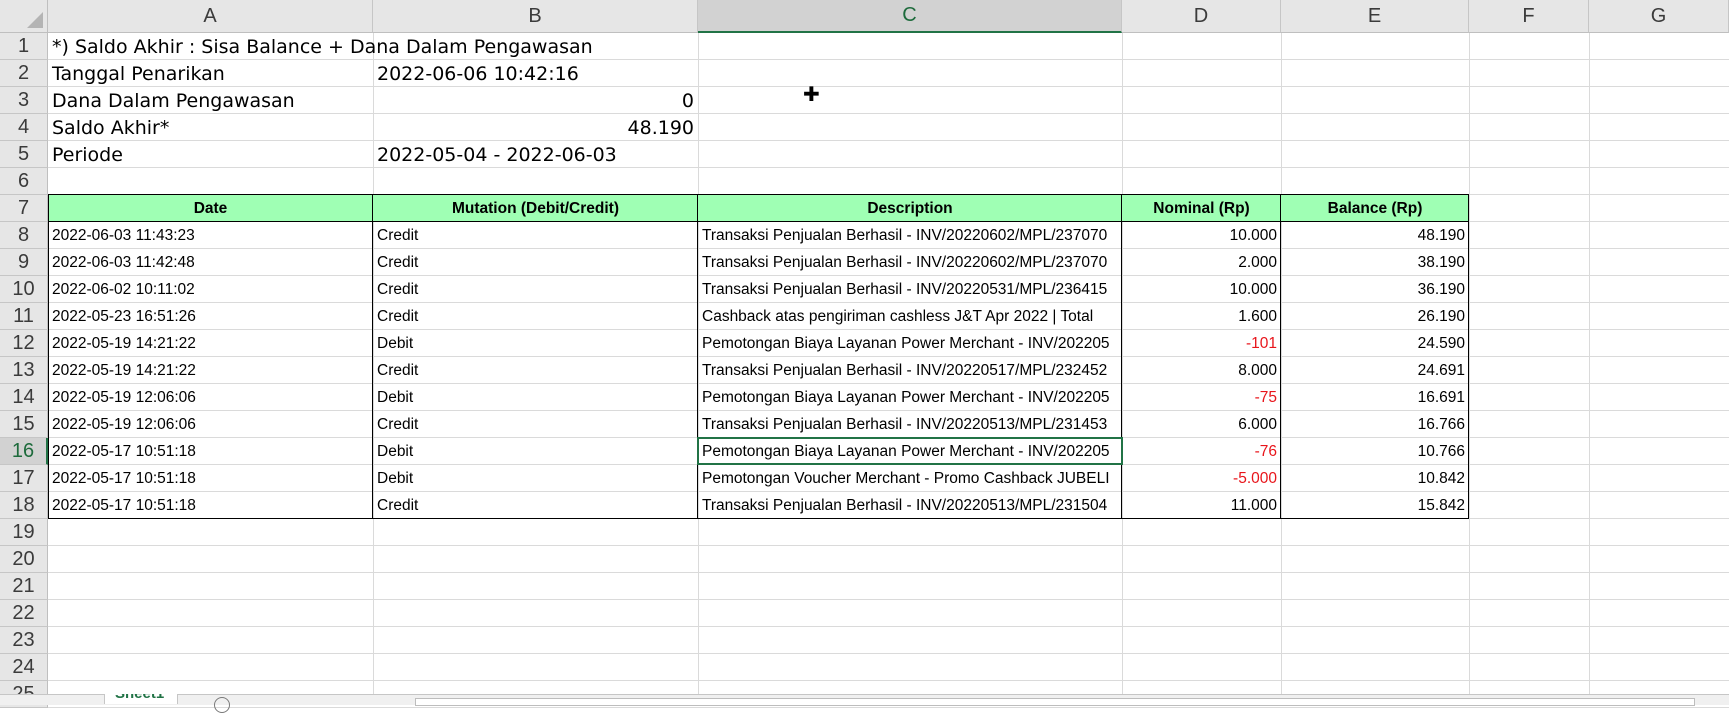 The image size is (1729, 713). I want to click on column-header-c: C, so click(910, 16).